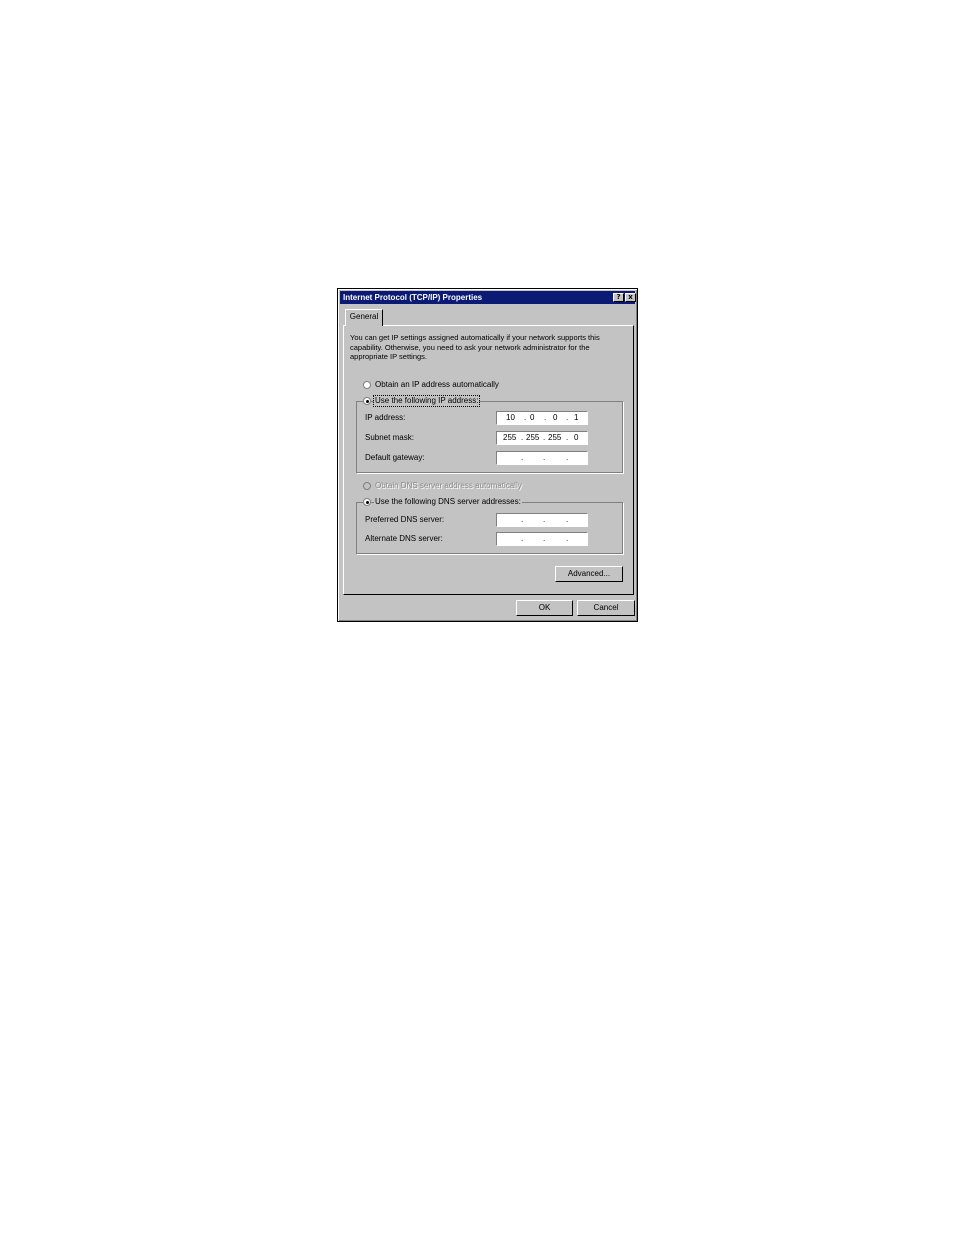 This screenshot has height=1235, width=954. Describe the element at coordinates (510, 417) in the screenshot. I see `ip-octet-1: 10` at that location.